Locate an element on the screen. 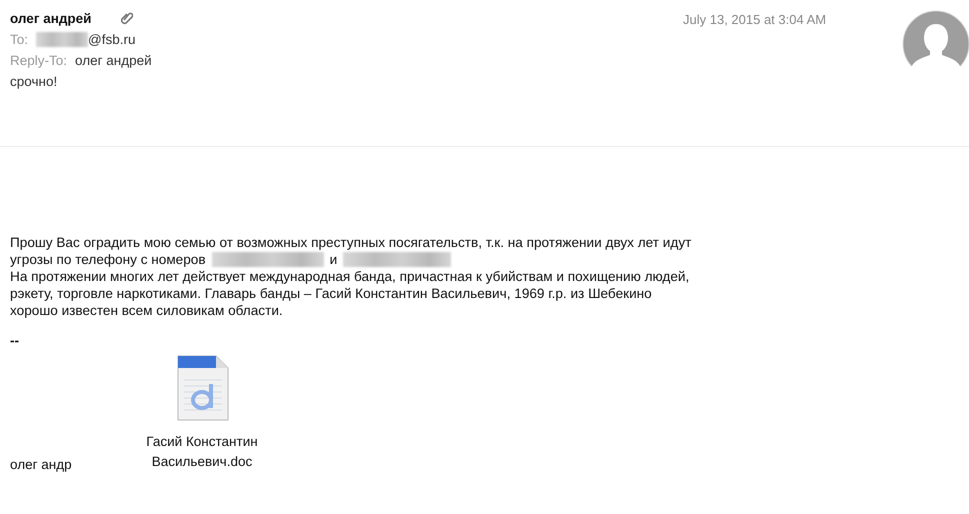 This screenshot has width=969, height=514. body-text: хорошо известен всем силовикам области. is located at coordinates (146, 310).